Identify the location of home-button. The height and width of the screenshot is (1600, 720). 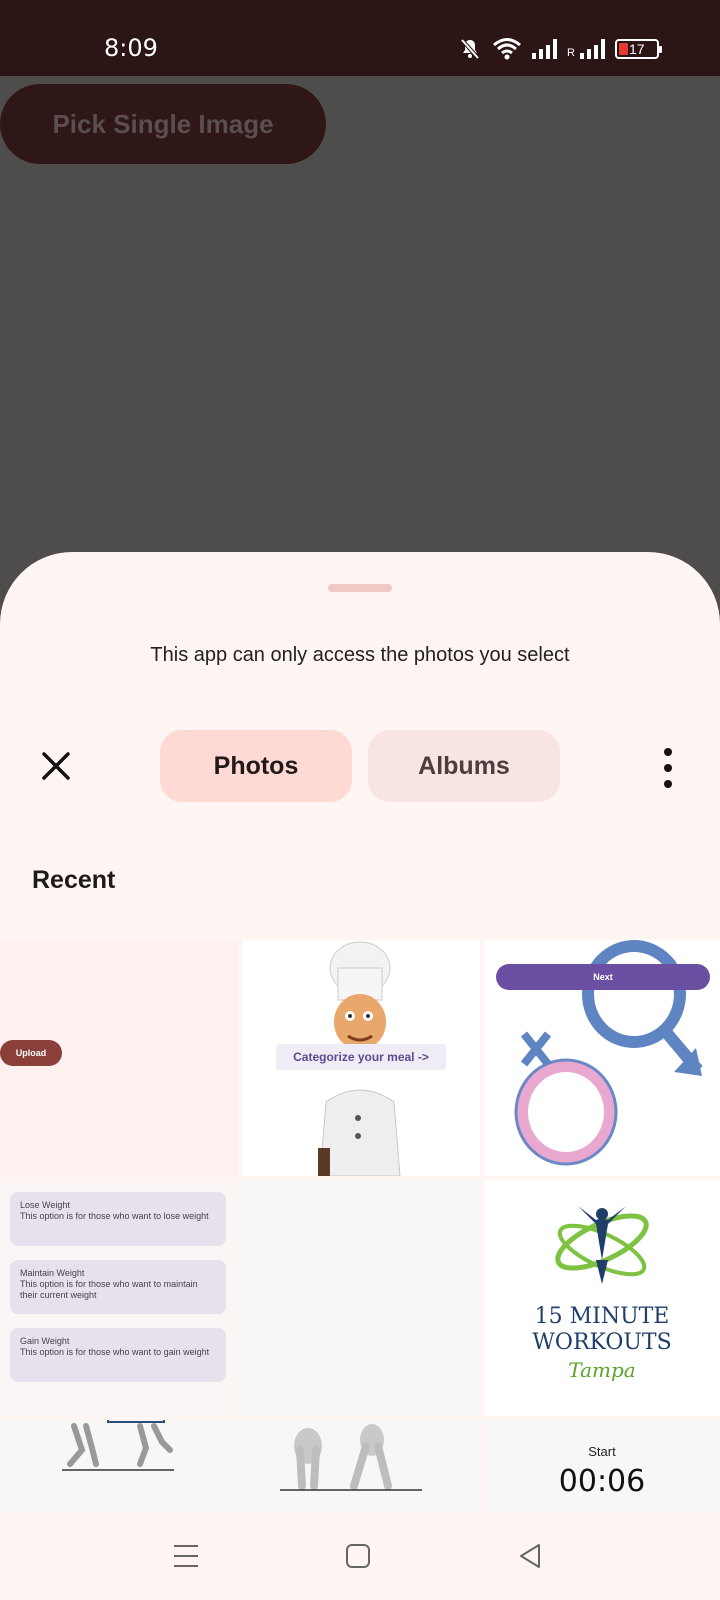
(358, 1556).